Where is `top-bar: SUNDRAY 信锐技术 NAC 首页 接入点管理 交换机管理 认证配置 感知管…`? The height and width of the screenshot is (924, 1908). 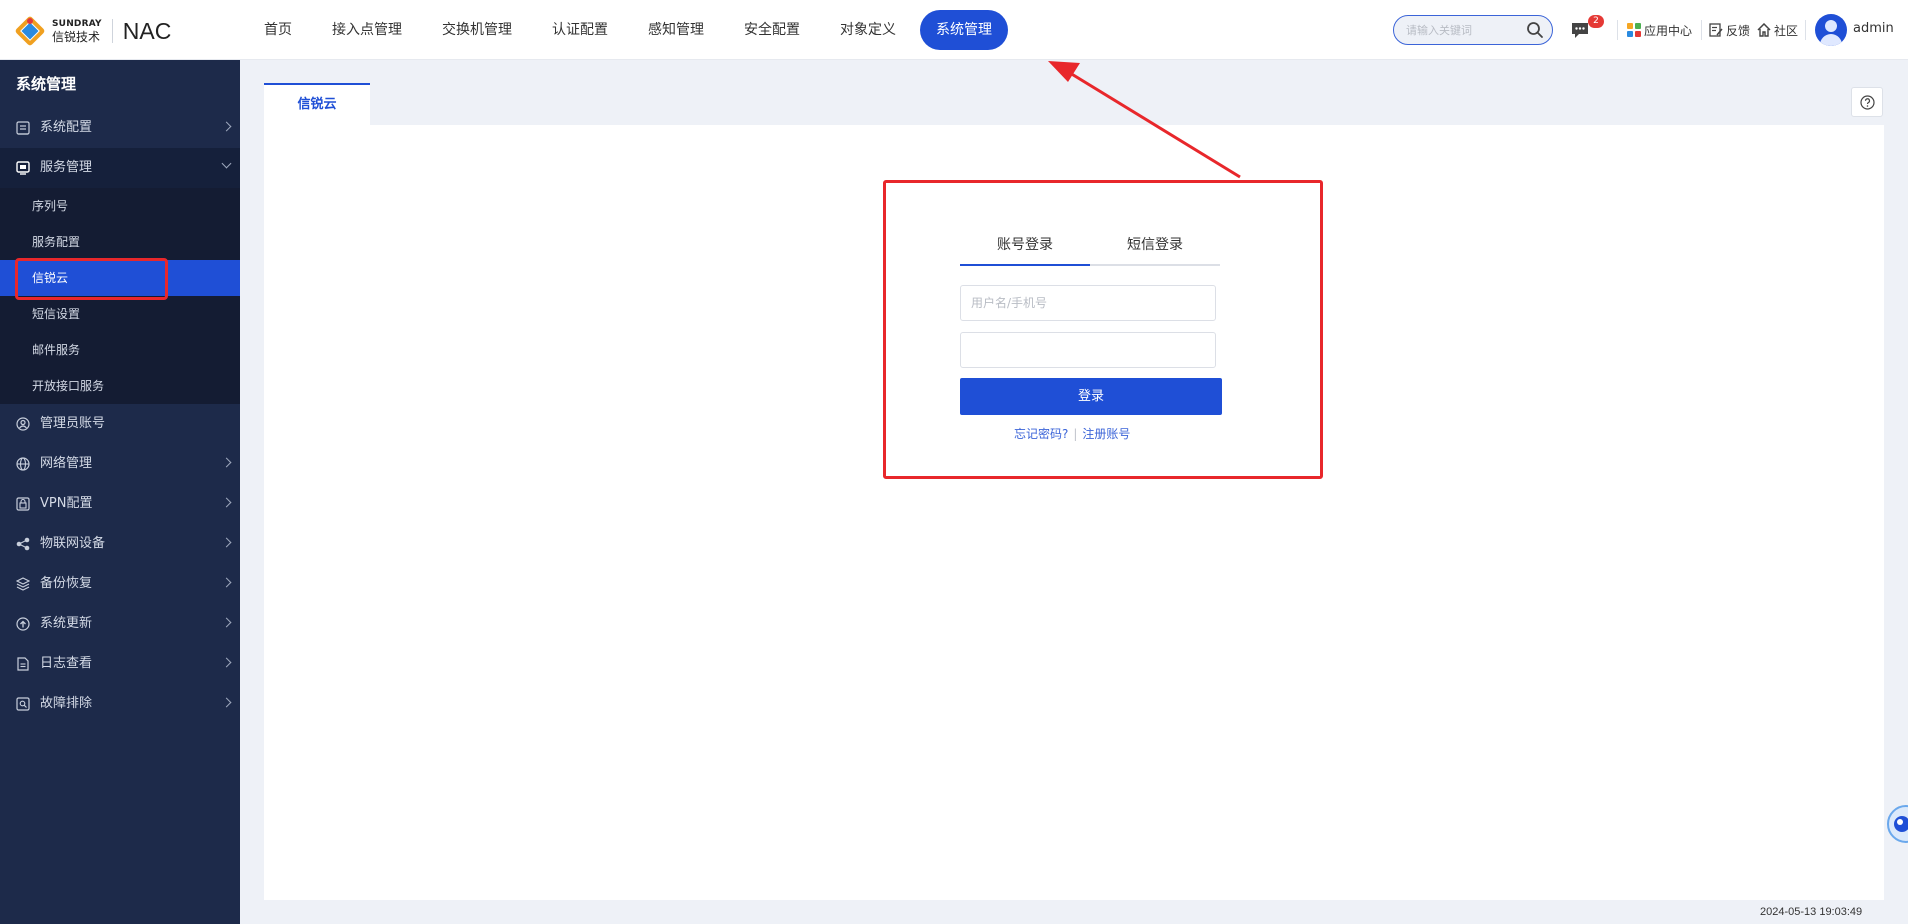
top-bar: SUNDRAY 信锐技术 NAC 首页 接入点管理 交换机管理 认证配置 感知管… is located at coordinates (954, 30).